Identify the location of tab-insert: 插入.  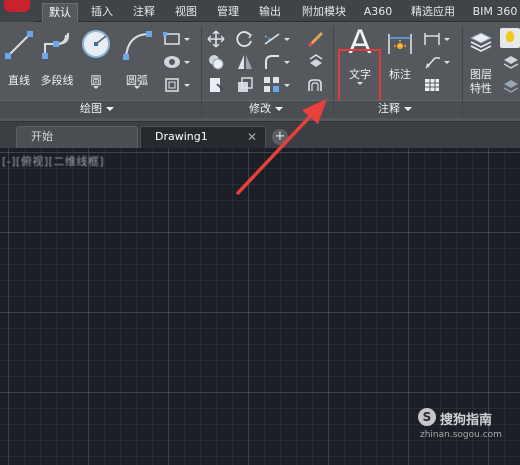
(102, 12).